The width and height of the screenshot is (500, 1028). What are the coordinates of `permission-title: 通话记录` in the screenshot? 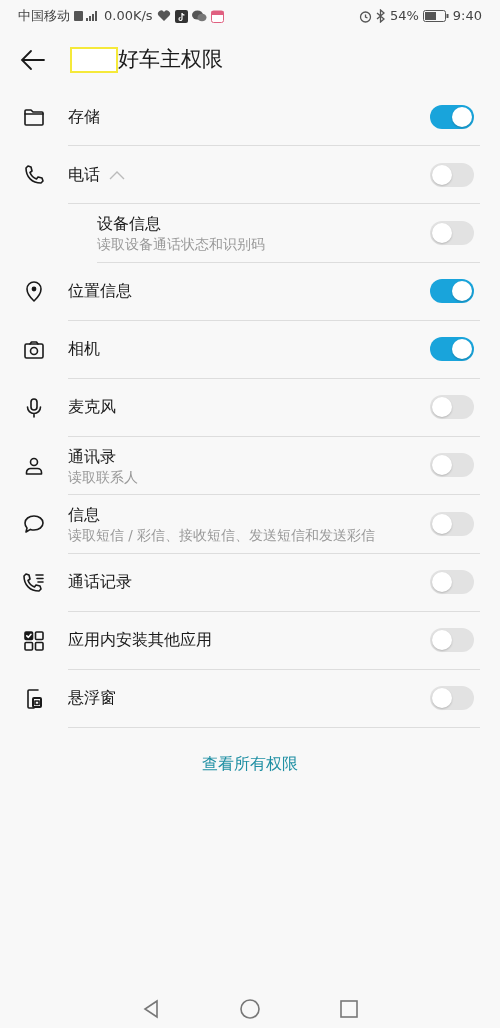 It's located at (100, 582).